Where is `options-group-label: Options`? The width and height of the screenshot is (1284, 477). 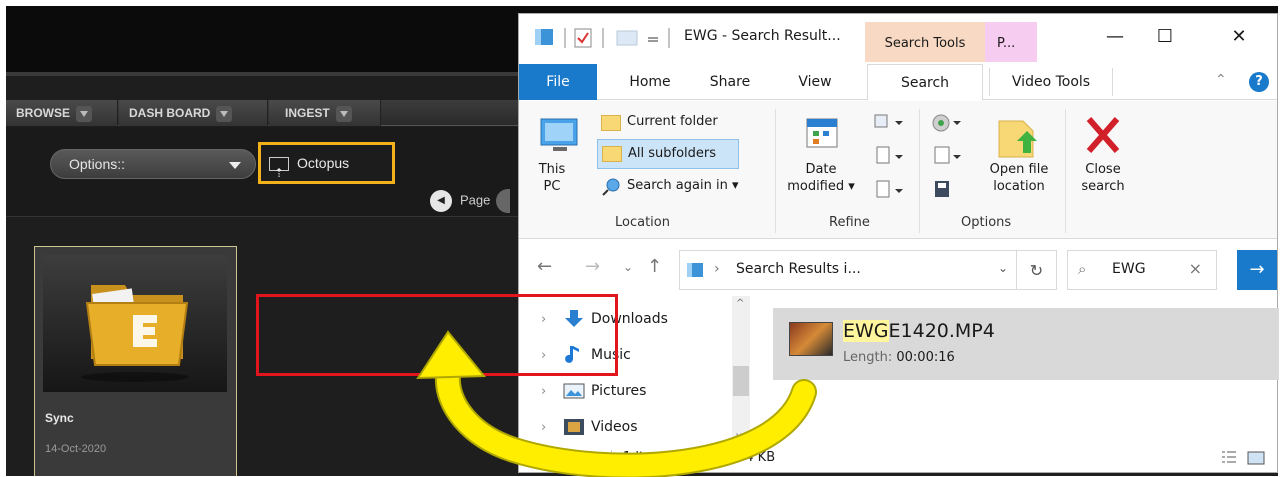 options-group-label: Options is located at coordinates (986, 222).